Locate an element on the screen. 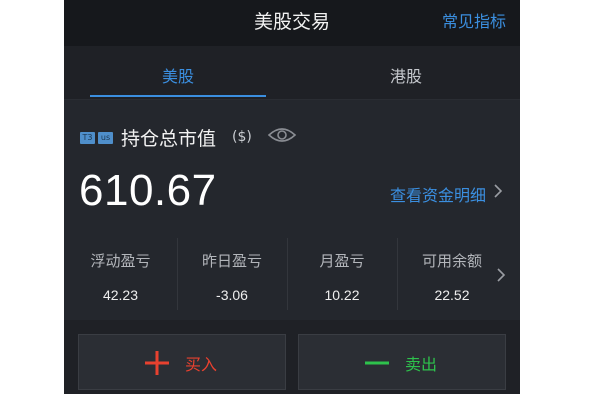 The width and height of the screenshot is (599, 394). active-tab-indicator is located at coordinates (178, 96).